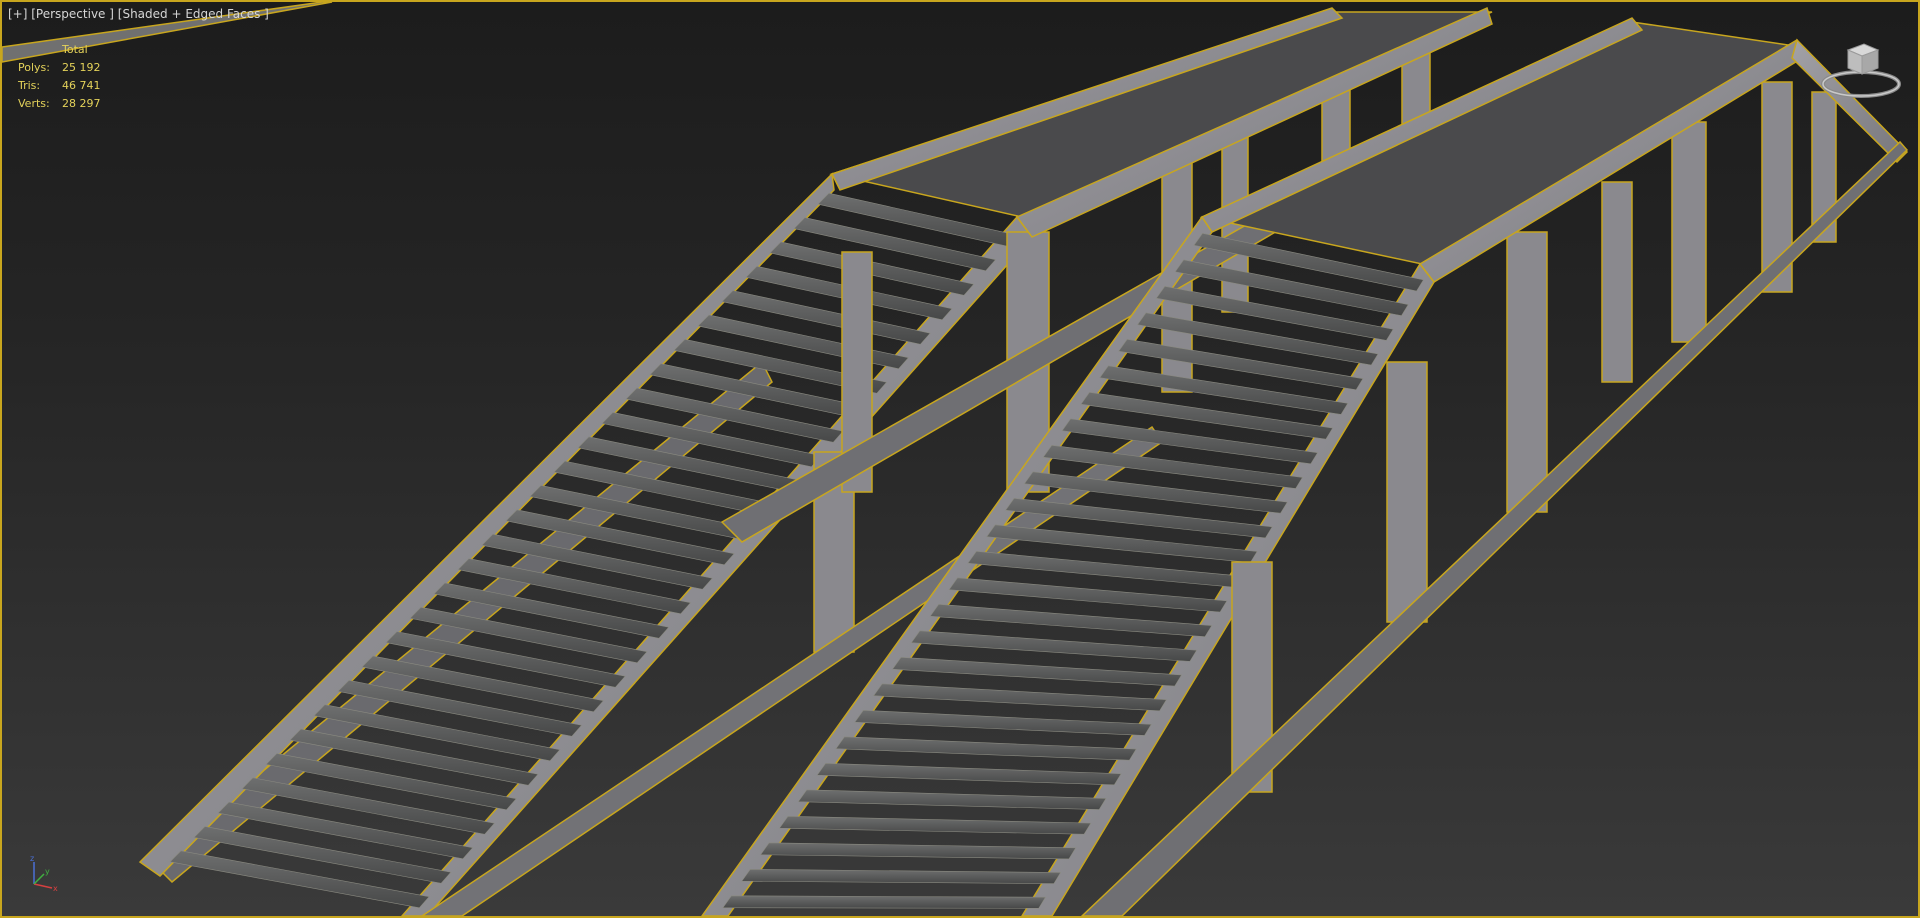 Image resolution: width=1920 pixels, height=918 pixels. Describe the element at coordinates (34, 103) in the screenshot. I see `stats-label: Verts:` at that location.